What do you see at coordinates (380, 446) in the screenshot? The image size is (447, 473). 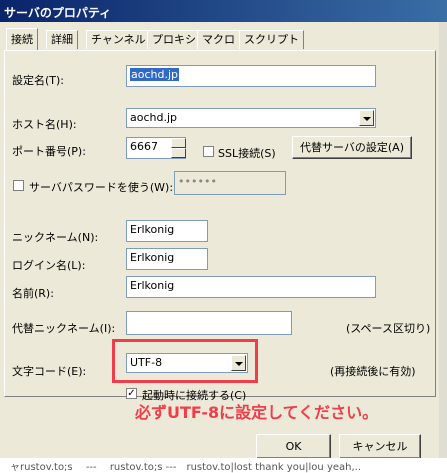 I see `cancel-button: キャンセル` at bounding box center [380, 446].